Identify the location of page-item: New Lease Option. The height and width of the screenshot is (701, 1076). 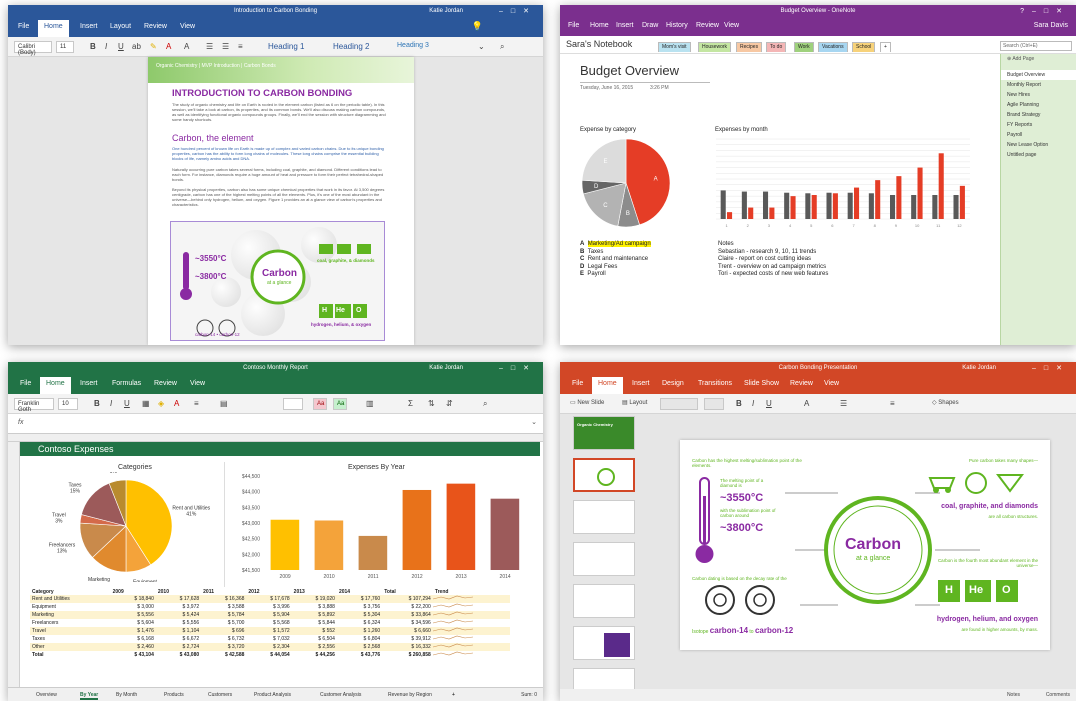
(1038, 145).